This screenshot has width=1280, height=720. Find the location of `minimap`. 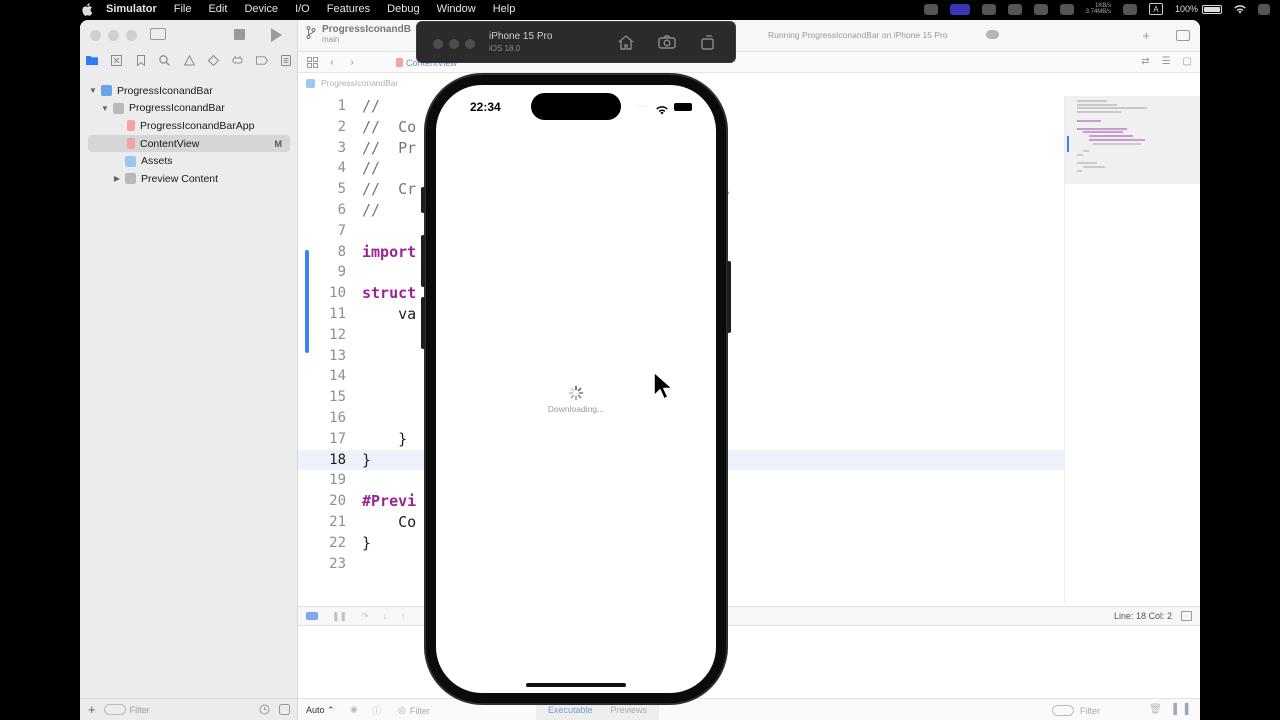

minimap is located at coordinates (1132, 350).